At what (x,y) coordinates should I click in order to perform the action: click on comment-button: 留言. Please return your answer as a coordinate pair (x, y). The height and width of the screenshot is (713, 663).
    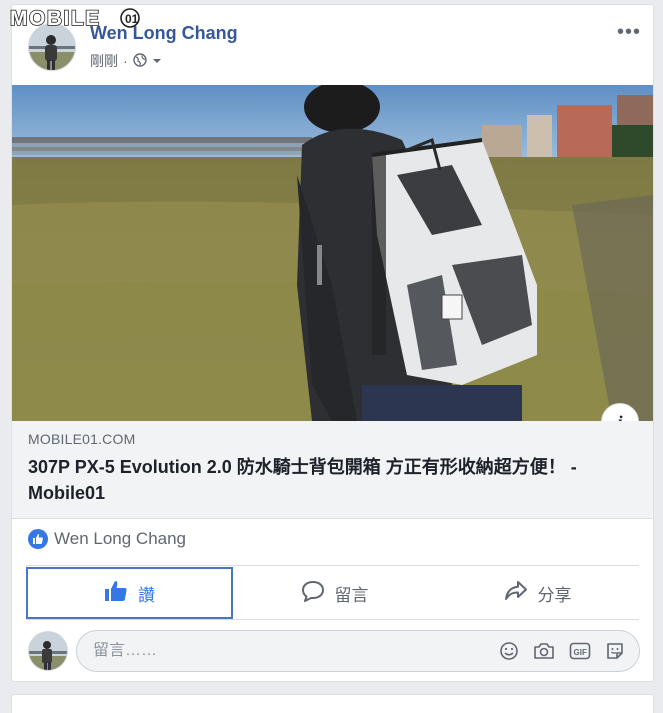
    Looking at the image, I should click on (334, 593).